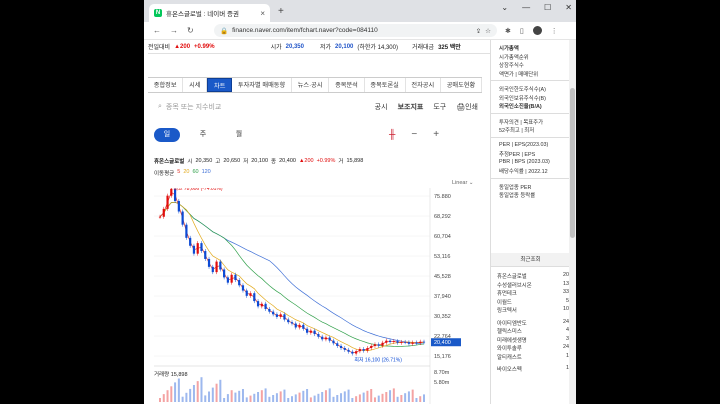 This screenshot has height=404, width=720. Describe the element at coordinates (533, 302) in the screenshot. I see `recent-item: 이월드 5` at that location.